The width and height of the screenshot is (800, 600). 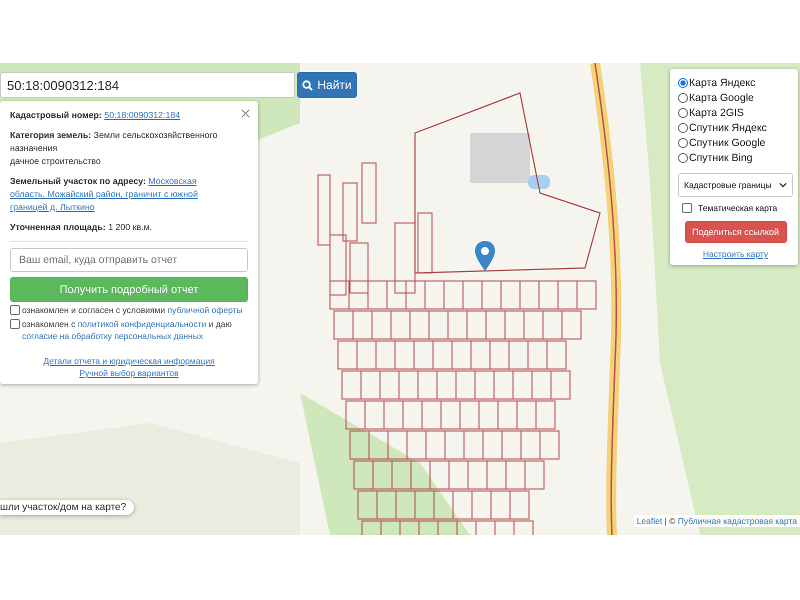 What do you see at coordinates (735, 142) in the screenshot?
I see `layer-radio: Спутник Google` at bounding box center [735, 142].